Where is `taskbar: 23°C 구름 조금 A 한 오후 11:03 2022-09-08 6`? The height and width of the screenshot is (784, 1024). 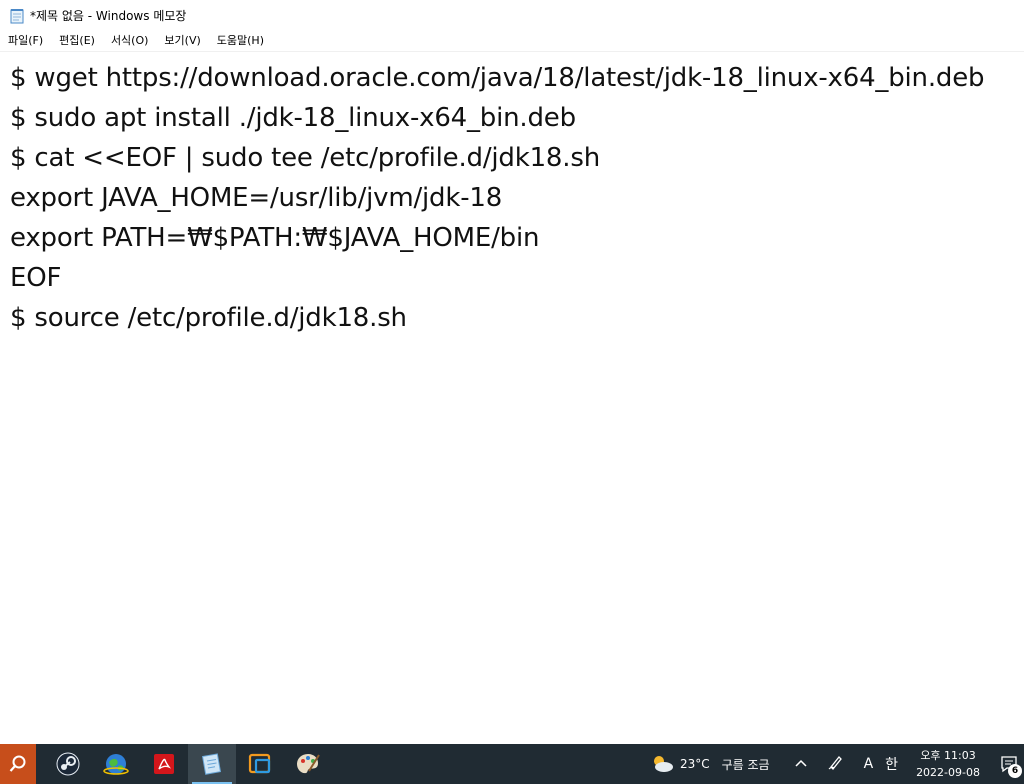 taskbar: 23°C 구름 조금 A 한 오후 11:03 2022-09-08 6 is located at coordinates (512, 764).